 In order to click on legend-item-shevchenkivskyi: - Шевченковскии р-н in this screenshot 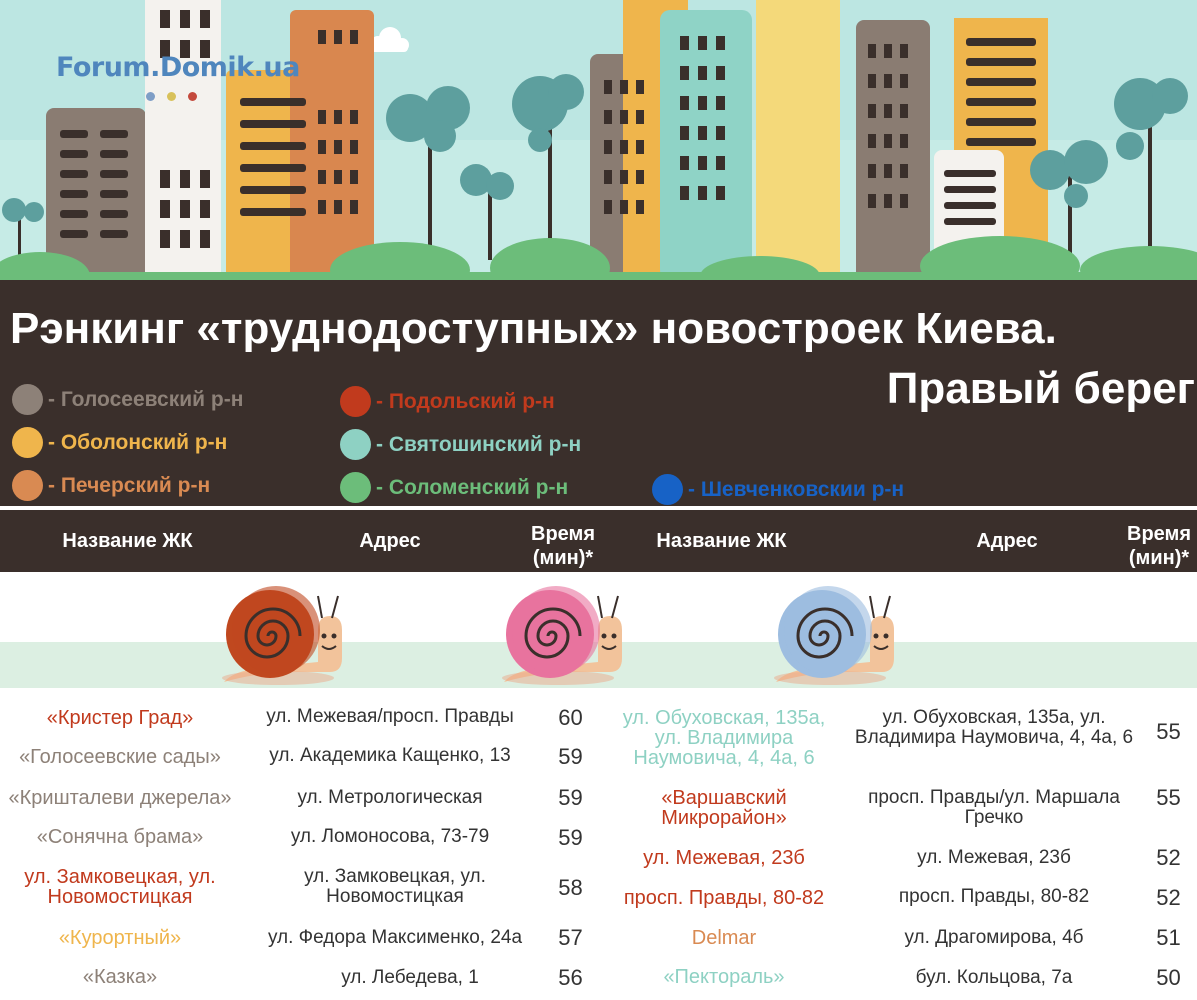, I will do `click(778, 489)`.